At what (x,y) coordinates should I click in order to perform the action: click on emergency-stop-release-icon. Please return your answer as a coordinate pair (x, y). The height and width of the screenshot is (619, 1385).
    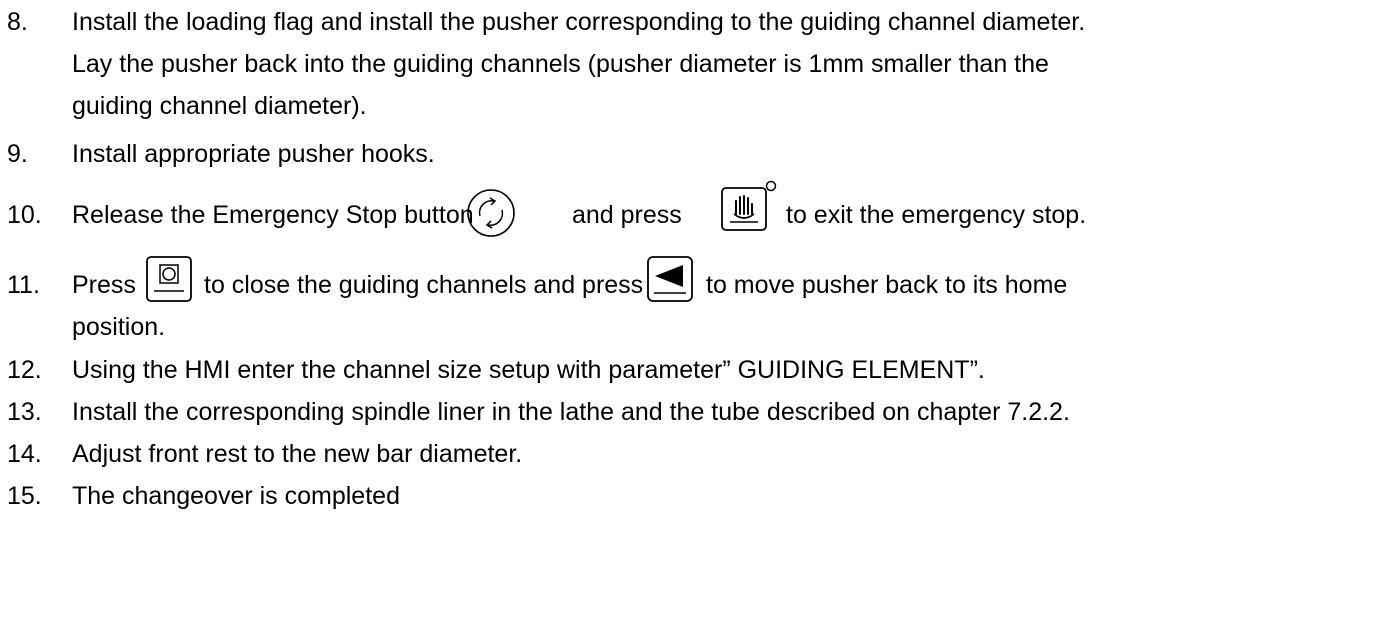
    Looking at the image, I should click on (491, 216).